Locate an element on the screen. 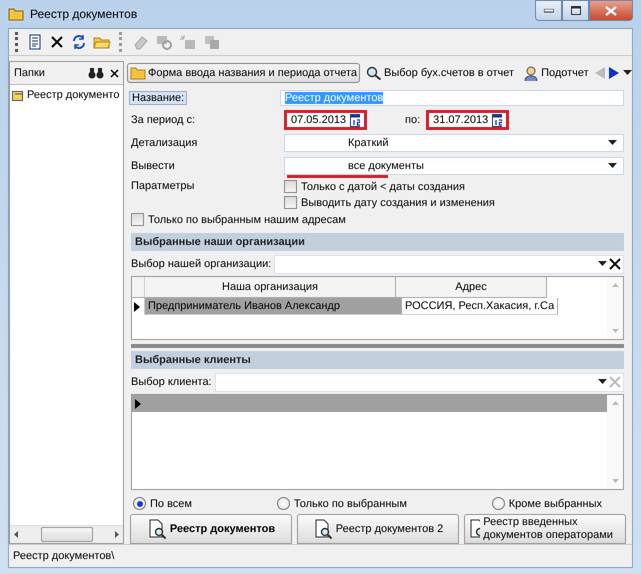 This screenshot has width=641, height=574. table-cell: Предприниматель Иванов Александр is located at coordinates (273, 306).